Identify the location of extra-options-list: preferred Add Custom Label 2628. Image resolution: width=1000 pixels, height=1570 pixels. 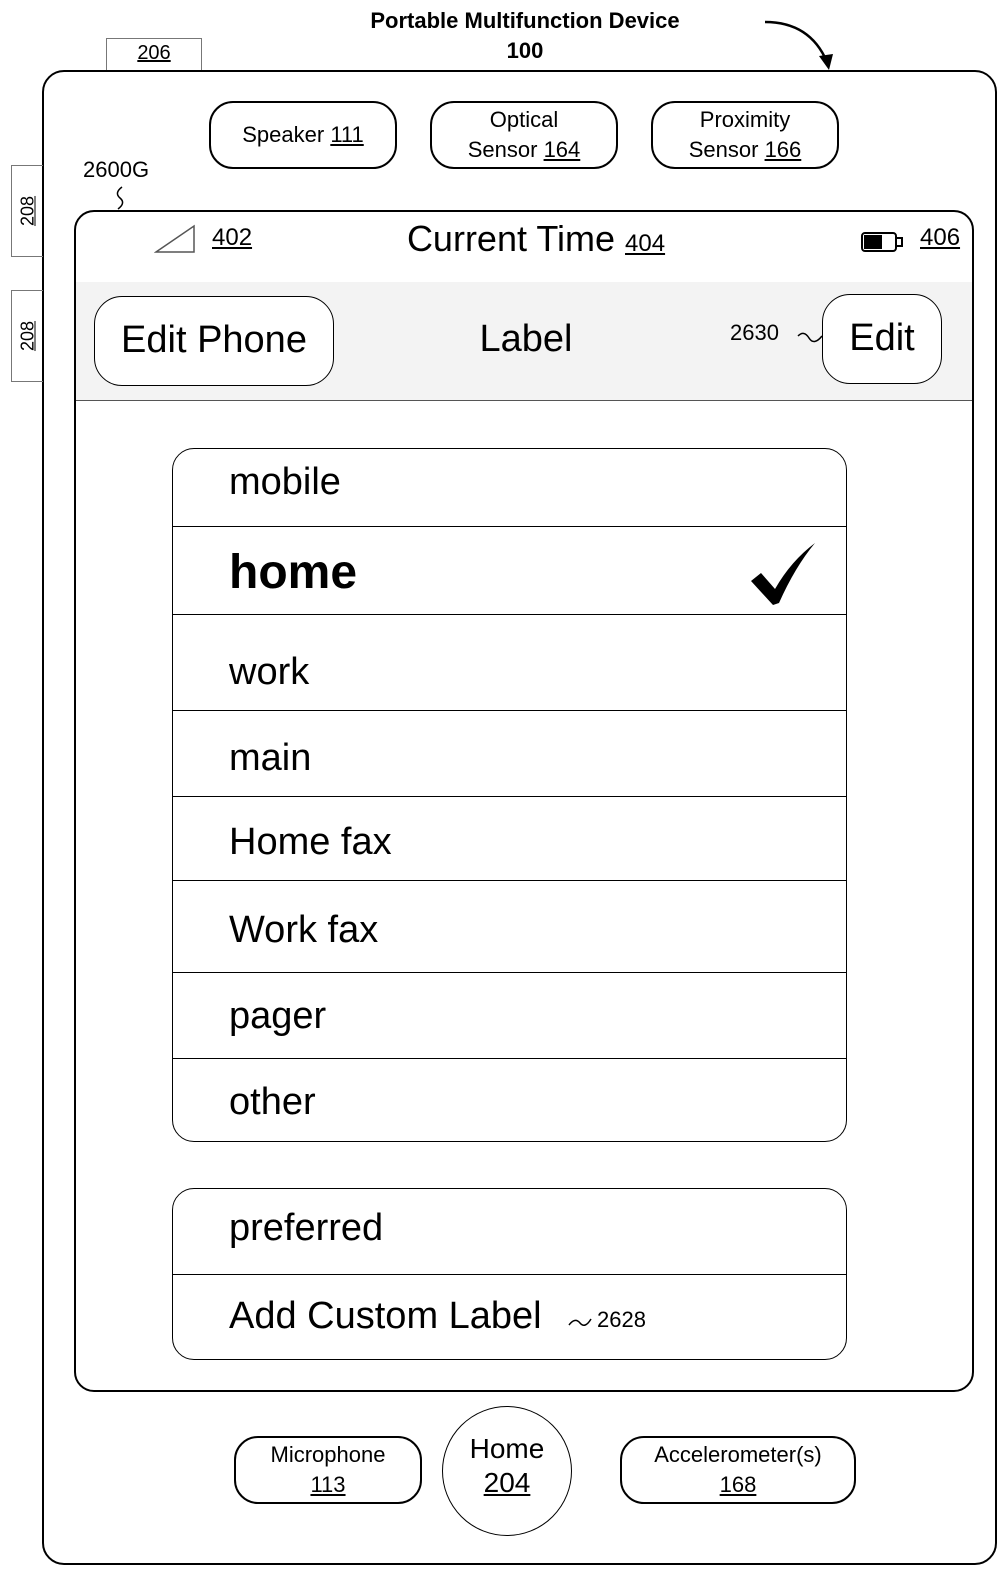
(509, 1274).